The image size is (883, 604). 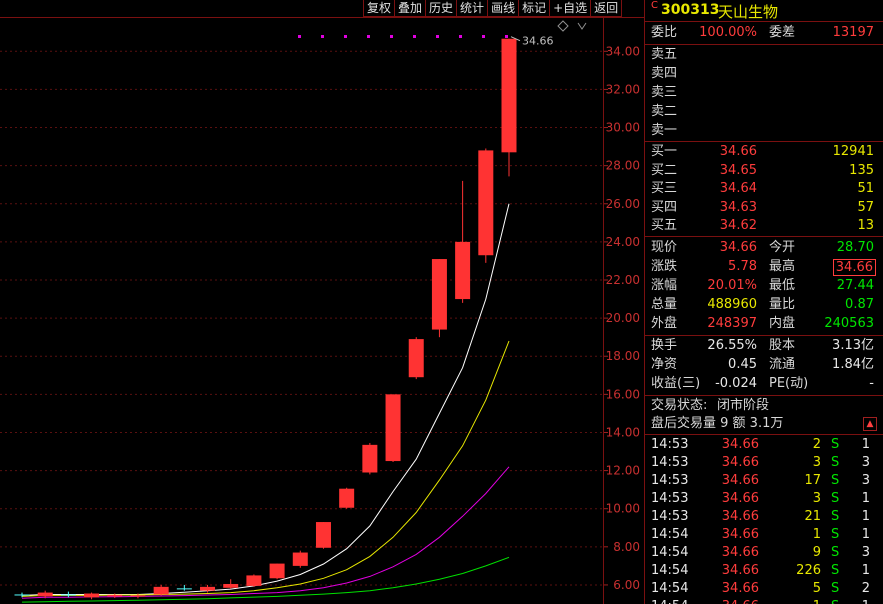 What do you see at coordinates (865, 207) in the screenshot?
I see `bids-volume: 57` at bounding box center [865, 207].